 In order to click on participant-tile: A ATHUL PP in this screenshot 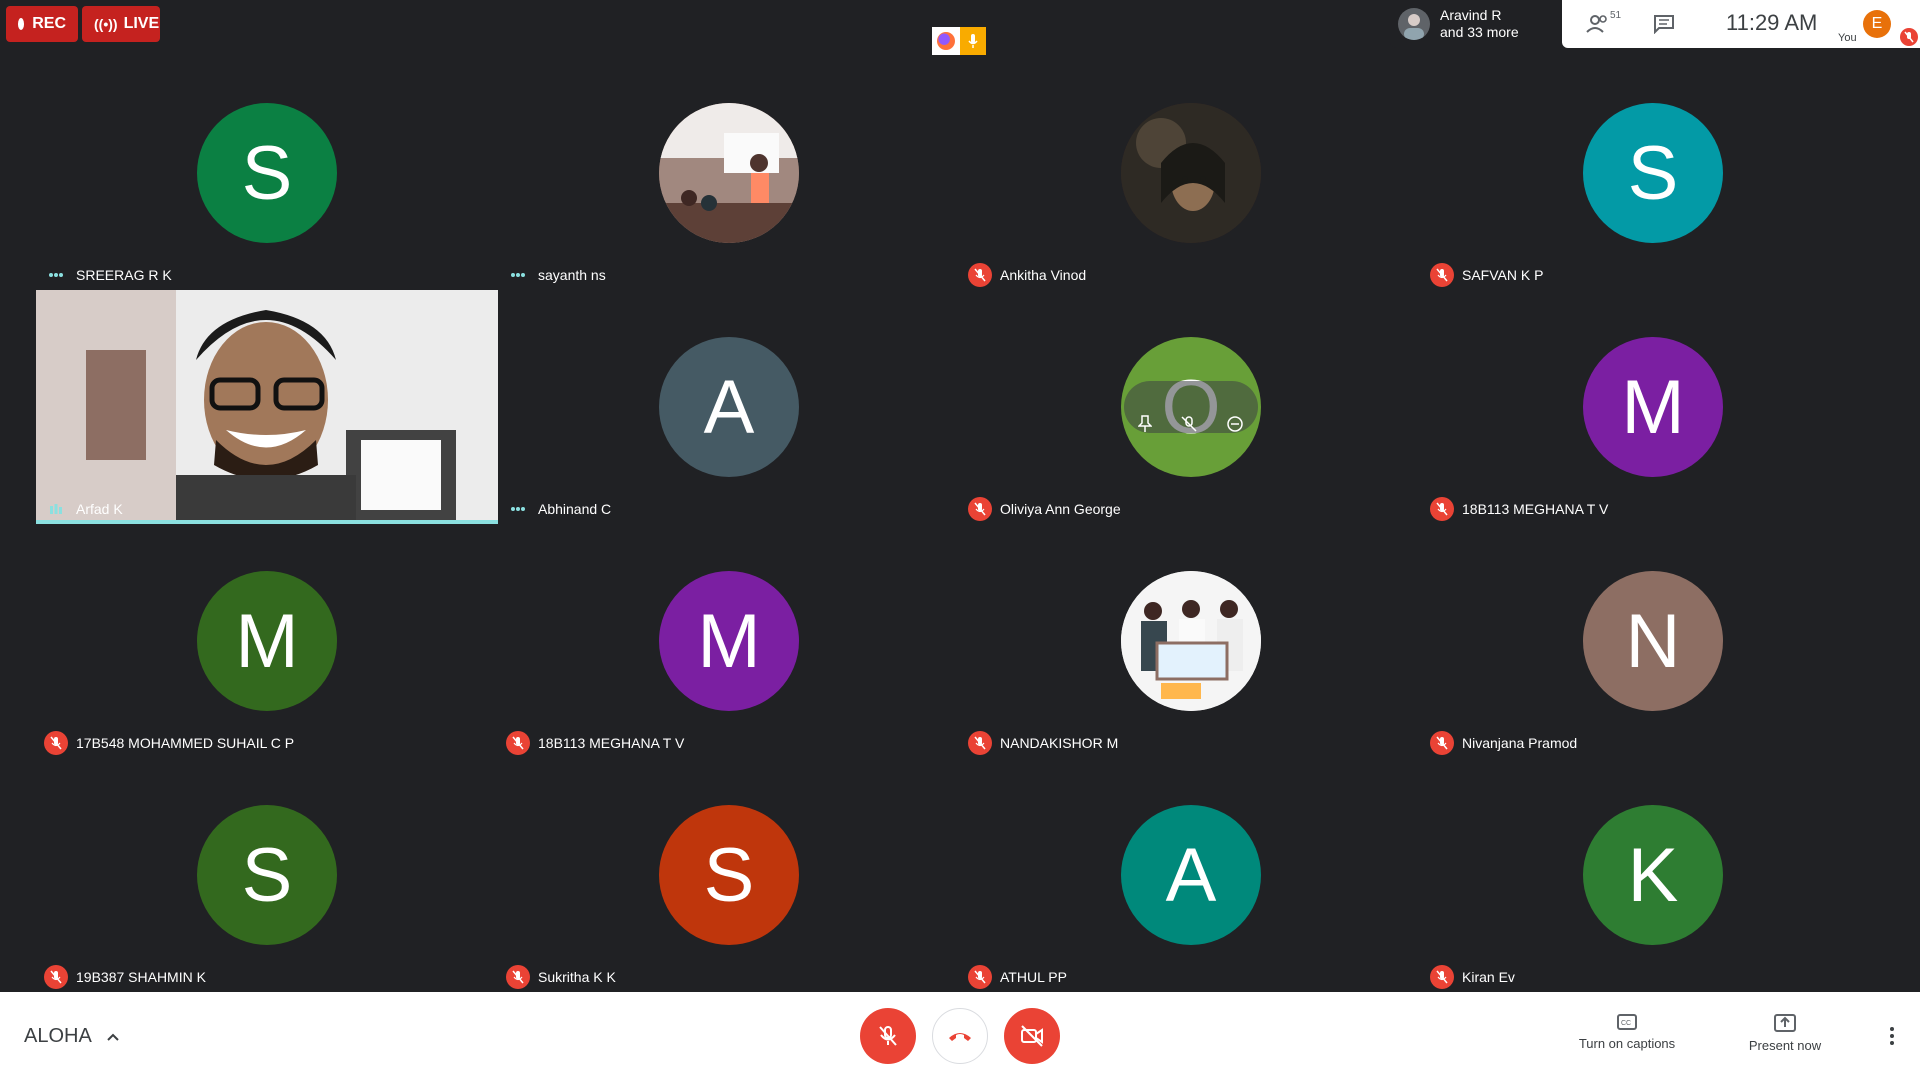, I will do `click(1191, 875)`.